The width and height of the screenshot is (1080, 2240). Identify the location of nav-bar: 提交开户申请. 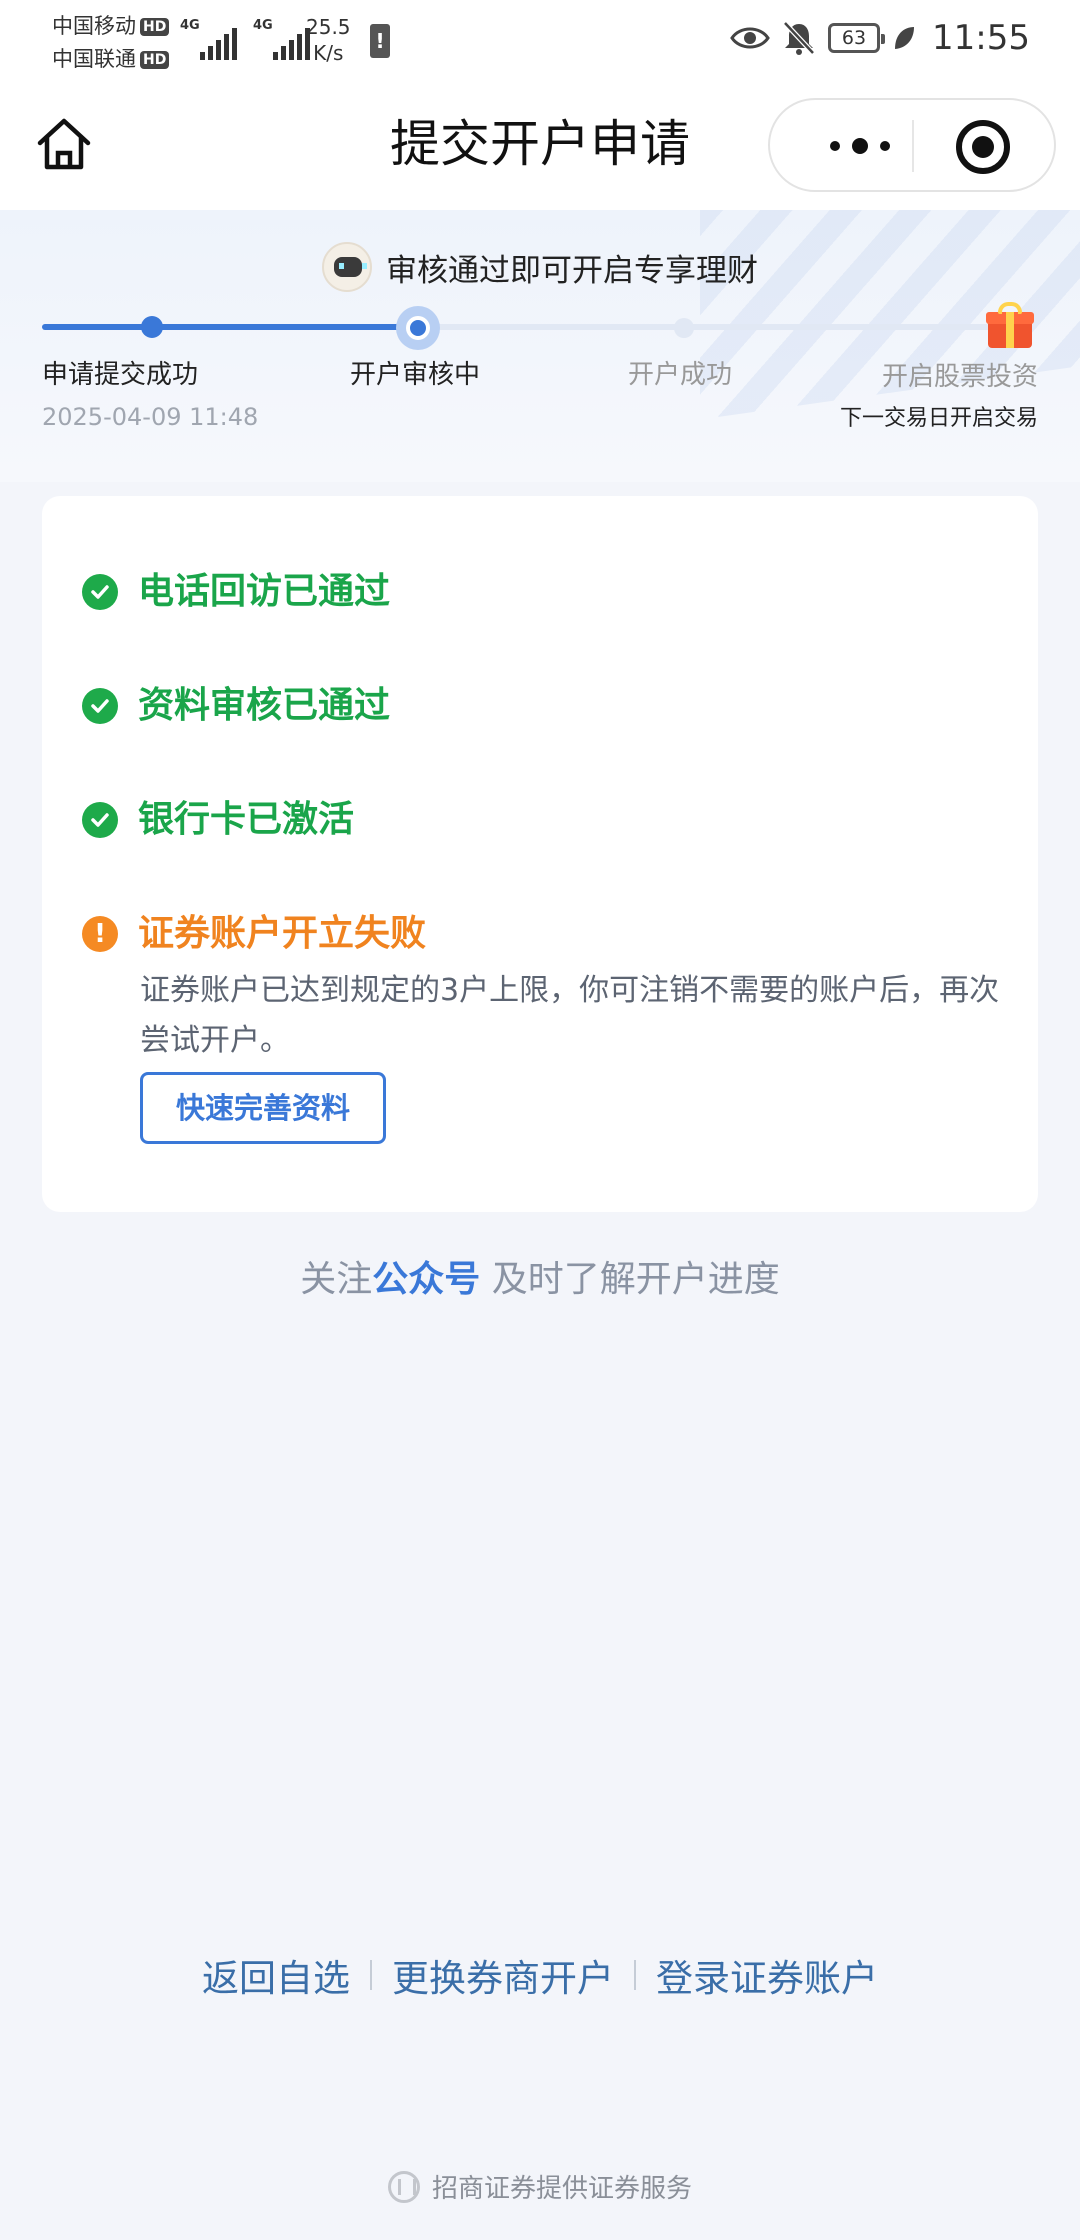
(540, 147).